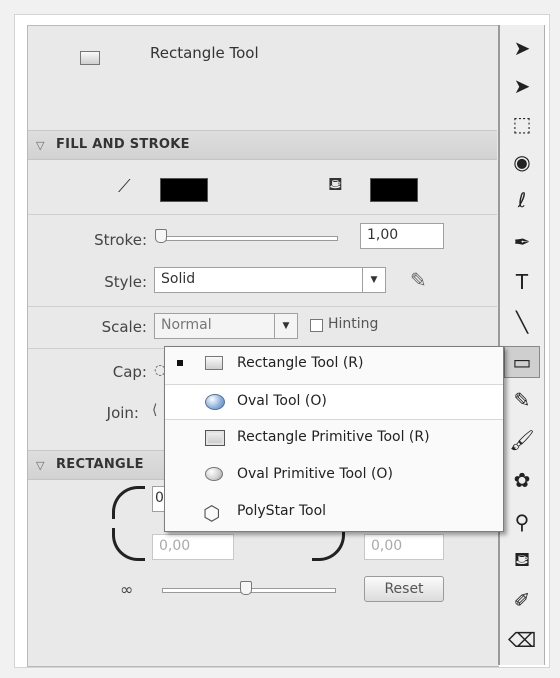 Image resolution: width=560 pixels, height=678 pixels. What do you see at coordinates (334, 513) in the screenshot?
I see `menu-item-polystar-tool: ⬡ PolyStar Tool` at bounding box center [334, 513].